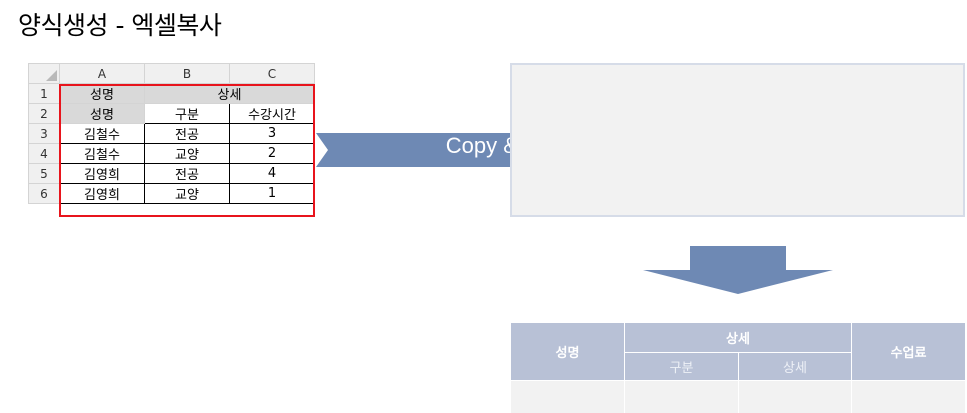 Image resolution: width=967 pixels, height=413 pixels. What do you see at coordinates (272, 74) in the screenshot?
I see `column-header-c: C` at bounding box center [272, 74].